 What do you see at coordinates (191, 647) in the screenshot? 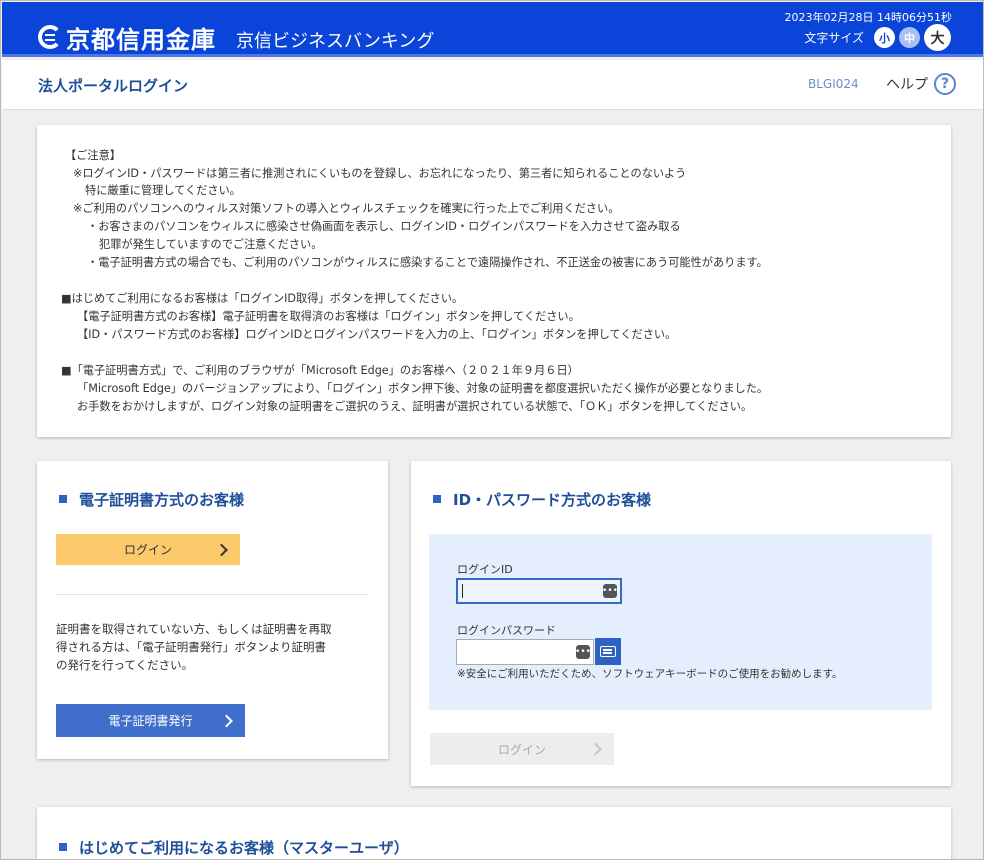
I see `description-line: 得される方は、「電子証明書発行」ボタンより証明書` at bounding box center [191, 647].